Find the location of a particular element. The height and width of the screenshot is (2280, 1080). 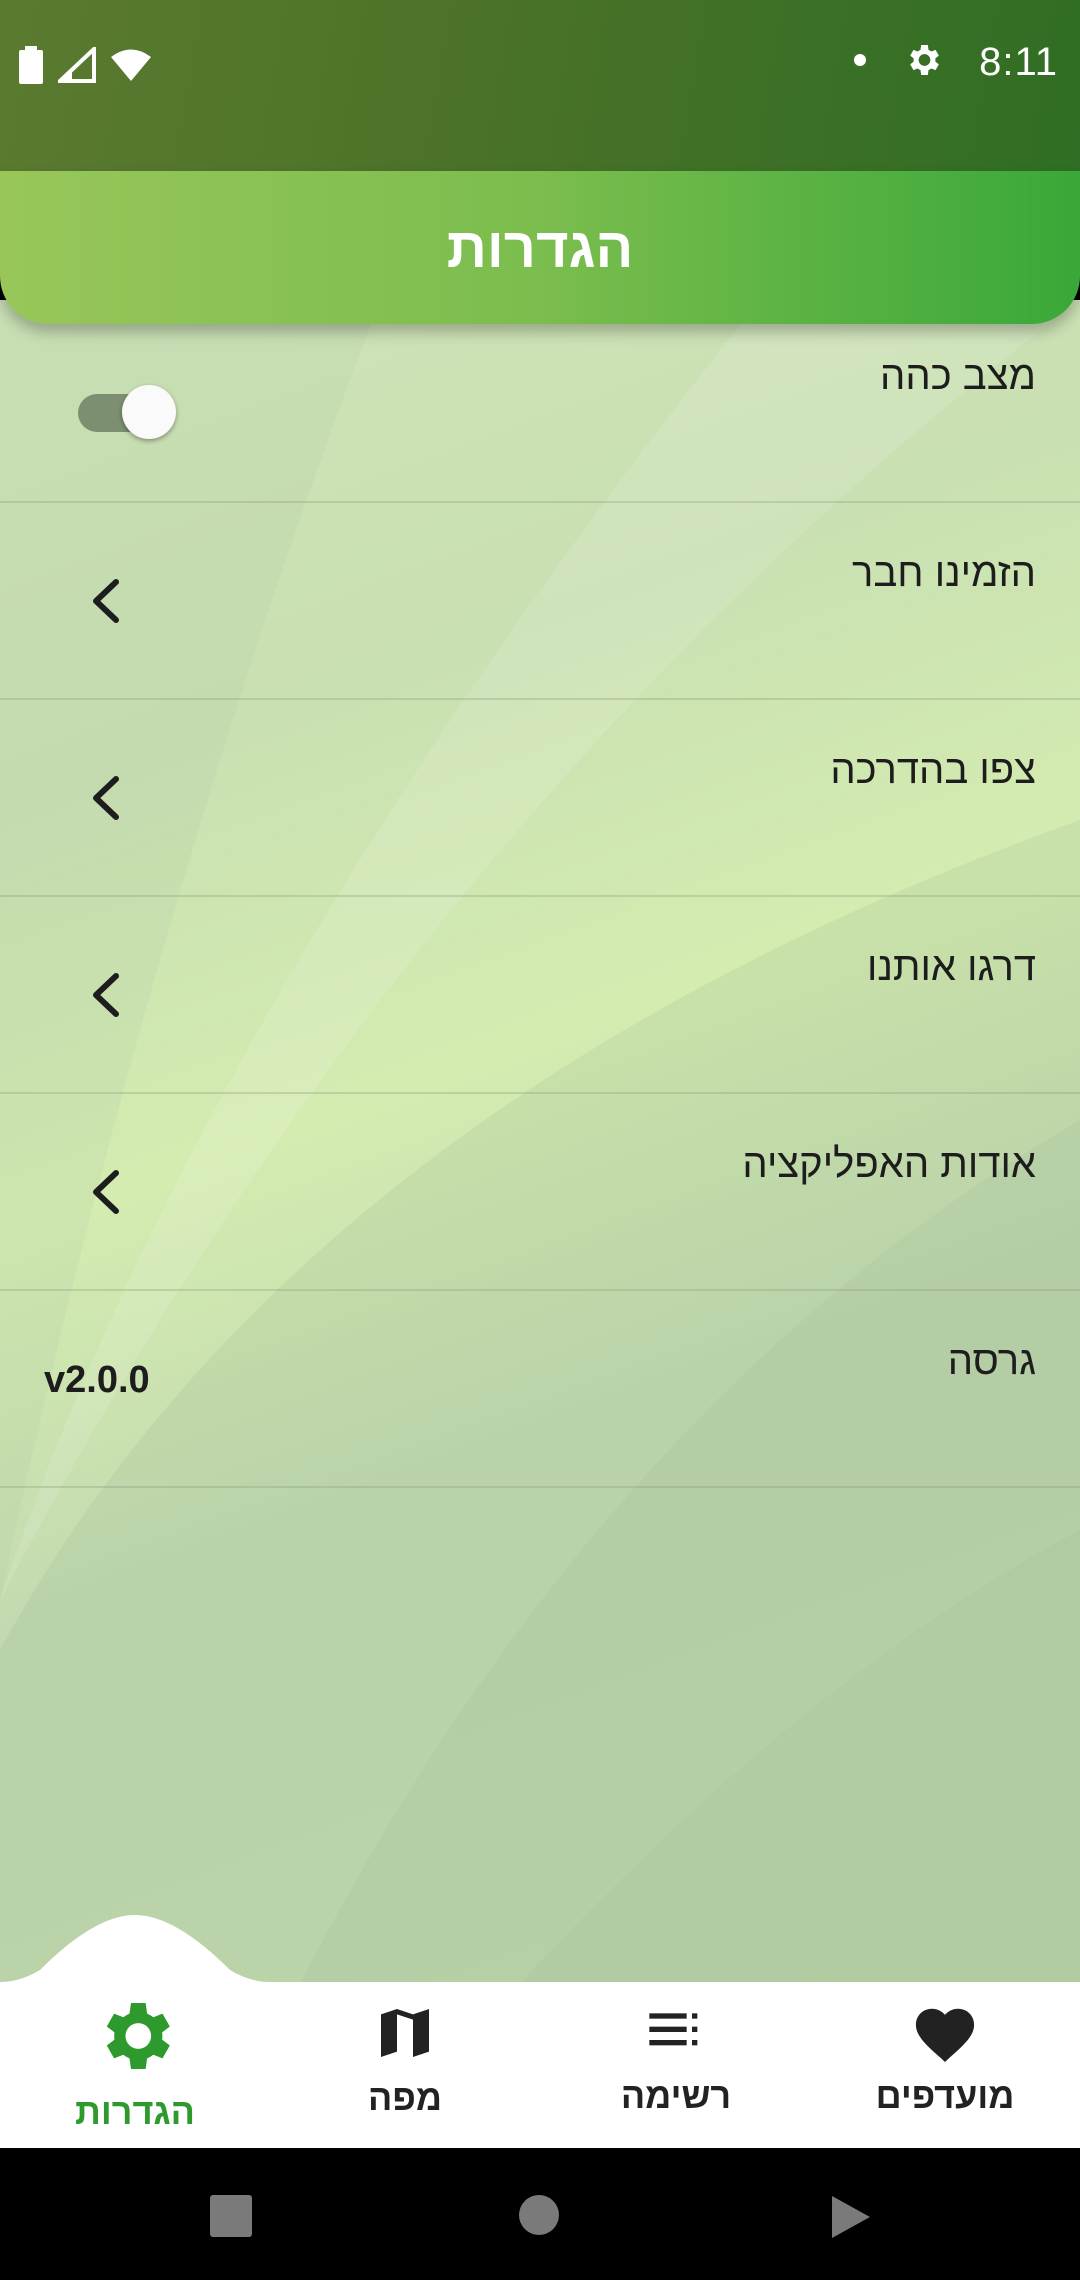

about-app-label: אודות האפליקציה is located at coordinates (889, 1164).